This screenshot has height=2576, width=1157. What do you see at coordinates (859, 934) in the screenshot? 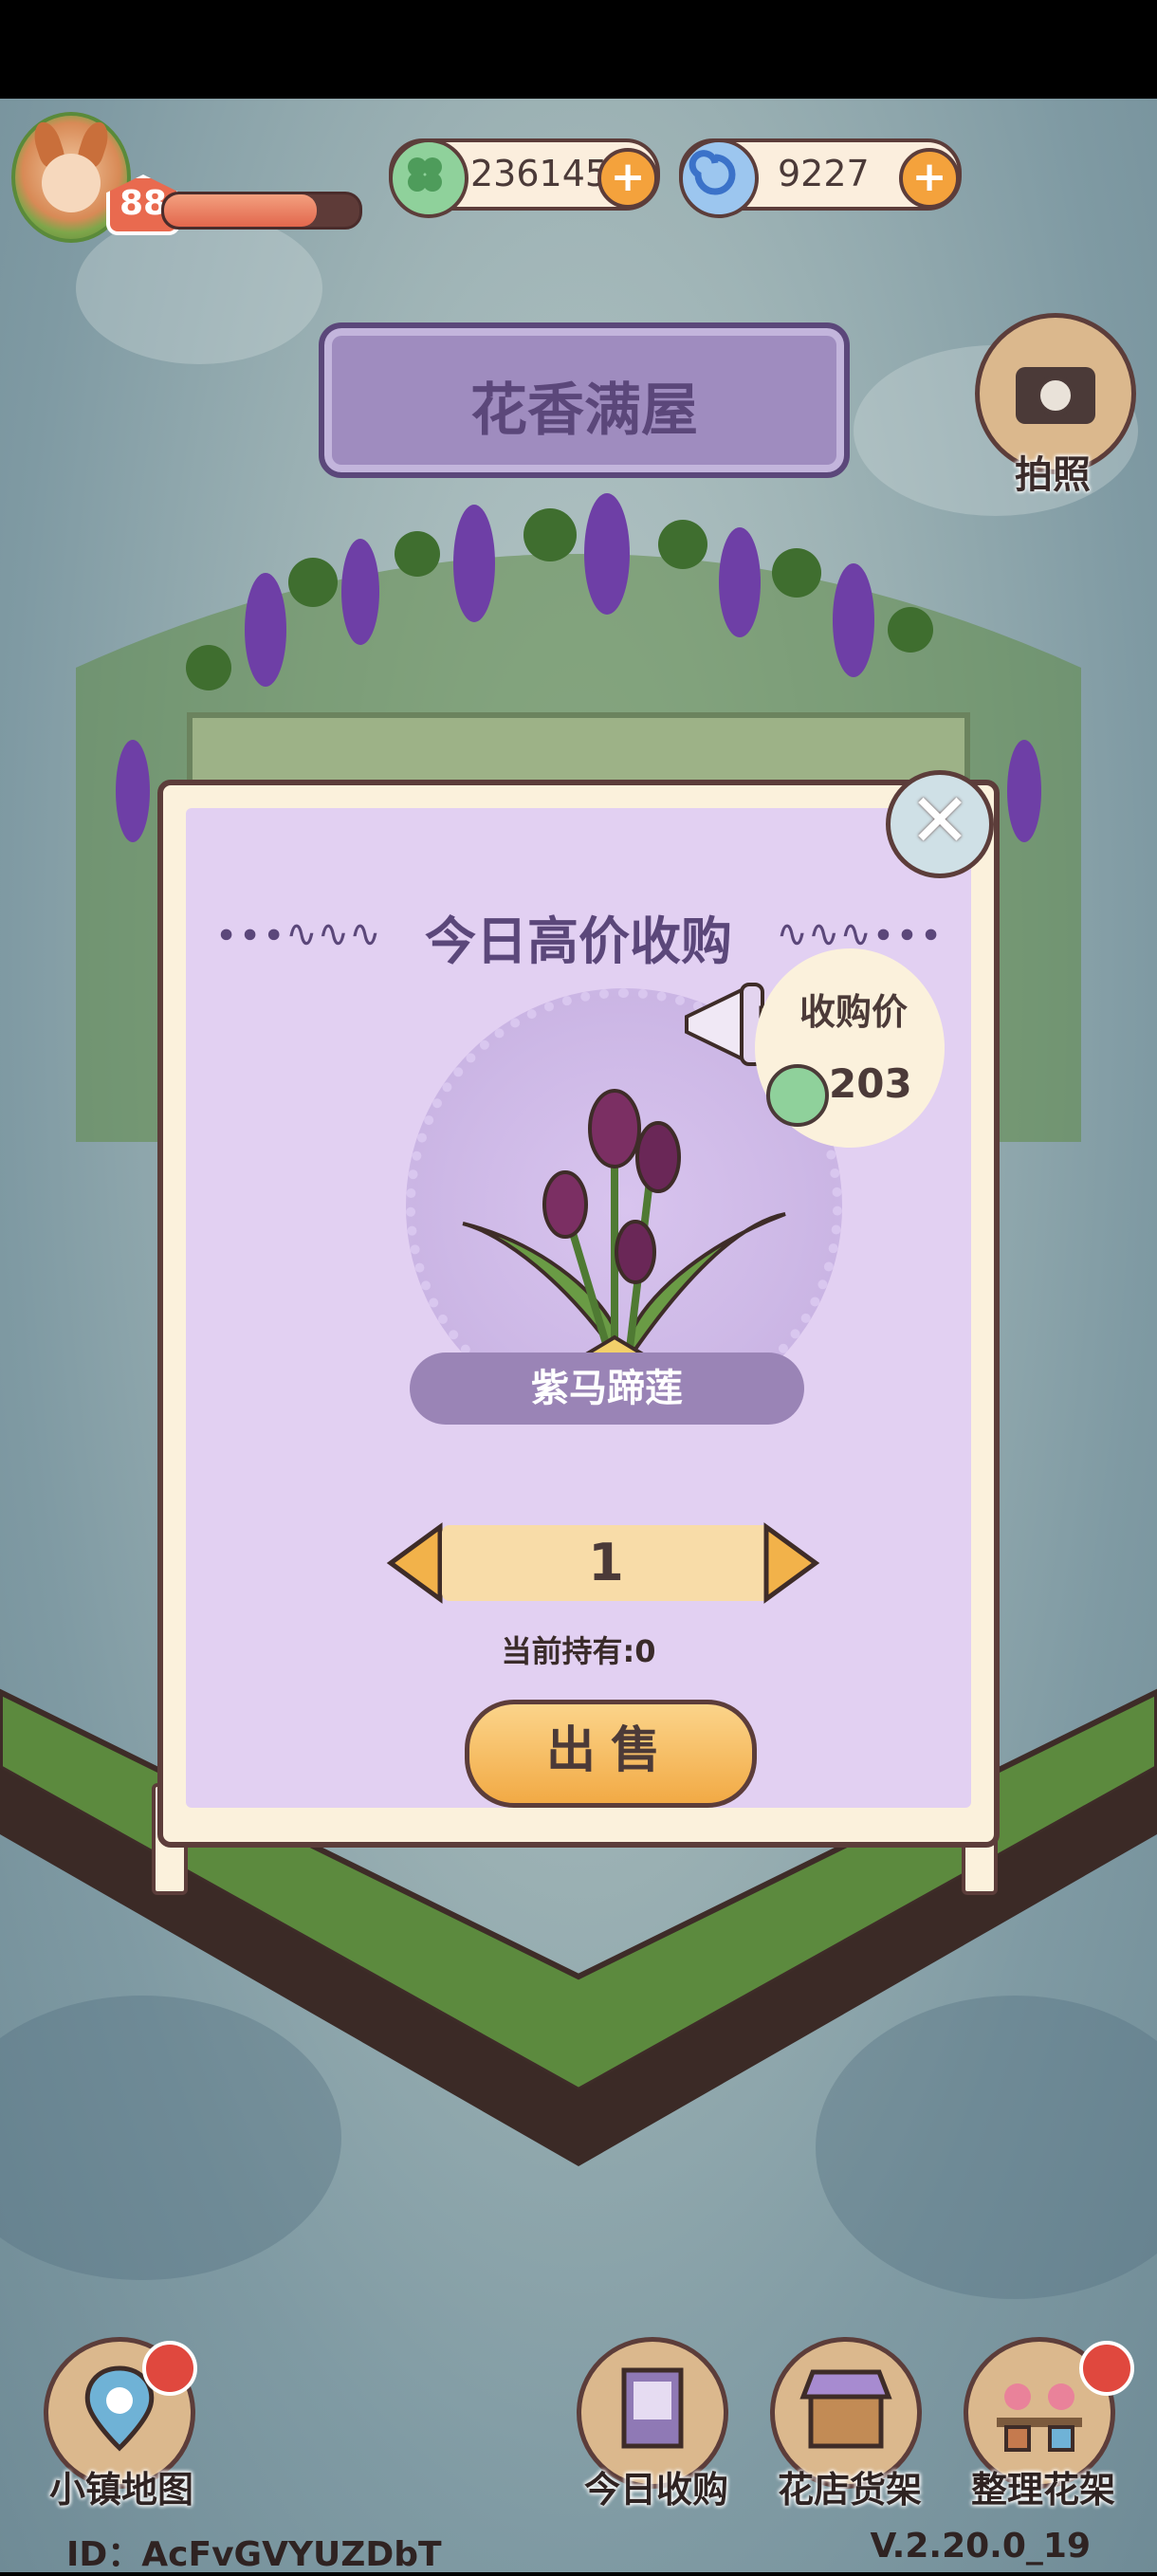
I see `scroll-ornament-right: ∿∿∿∙∙∙` at bounding box center [859, 934].